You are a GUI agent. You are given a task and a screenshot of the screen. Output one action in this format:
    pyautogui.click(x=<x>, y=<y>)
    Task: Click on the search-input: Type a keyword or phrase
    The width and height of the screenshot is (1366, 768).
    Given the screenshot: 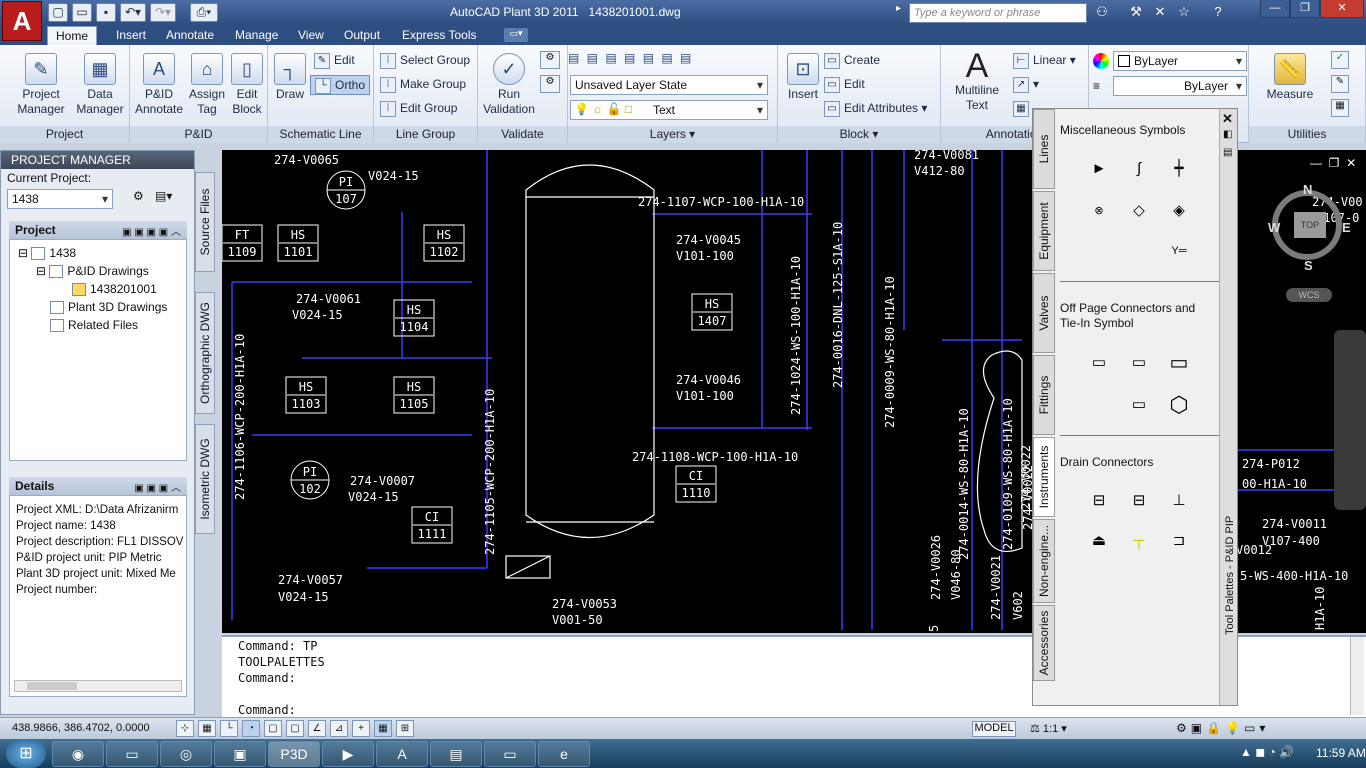 What is the action you would take?
    pyautogui.click(x=998, y=13)
    